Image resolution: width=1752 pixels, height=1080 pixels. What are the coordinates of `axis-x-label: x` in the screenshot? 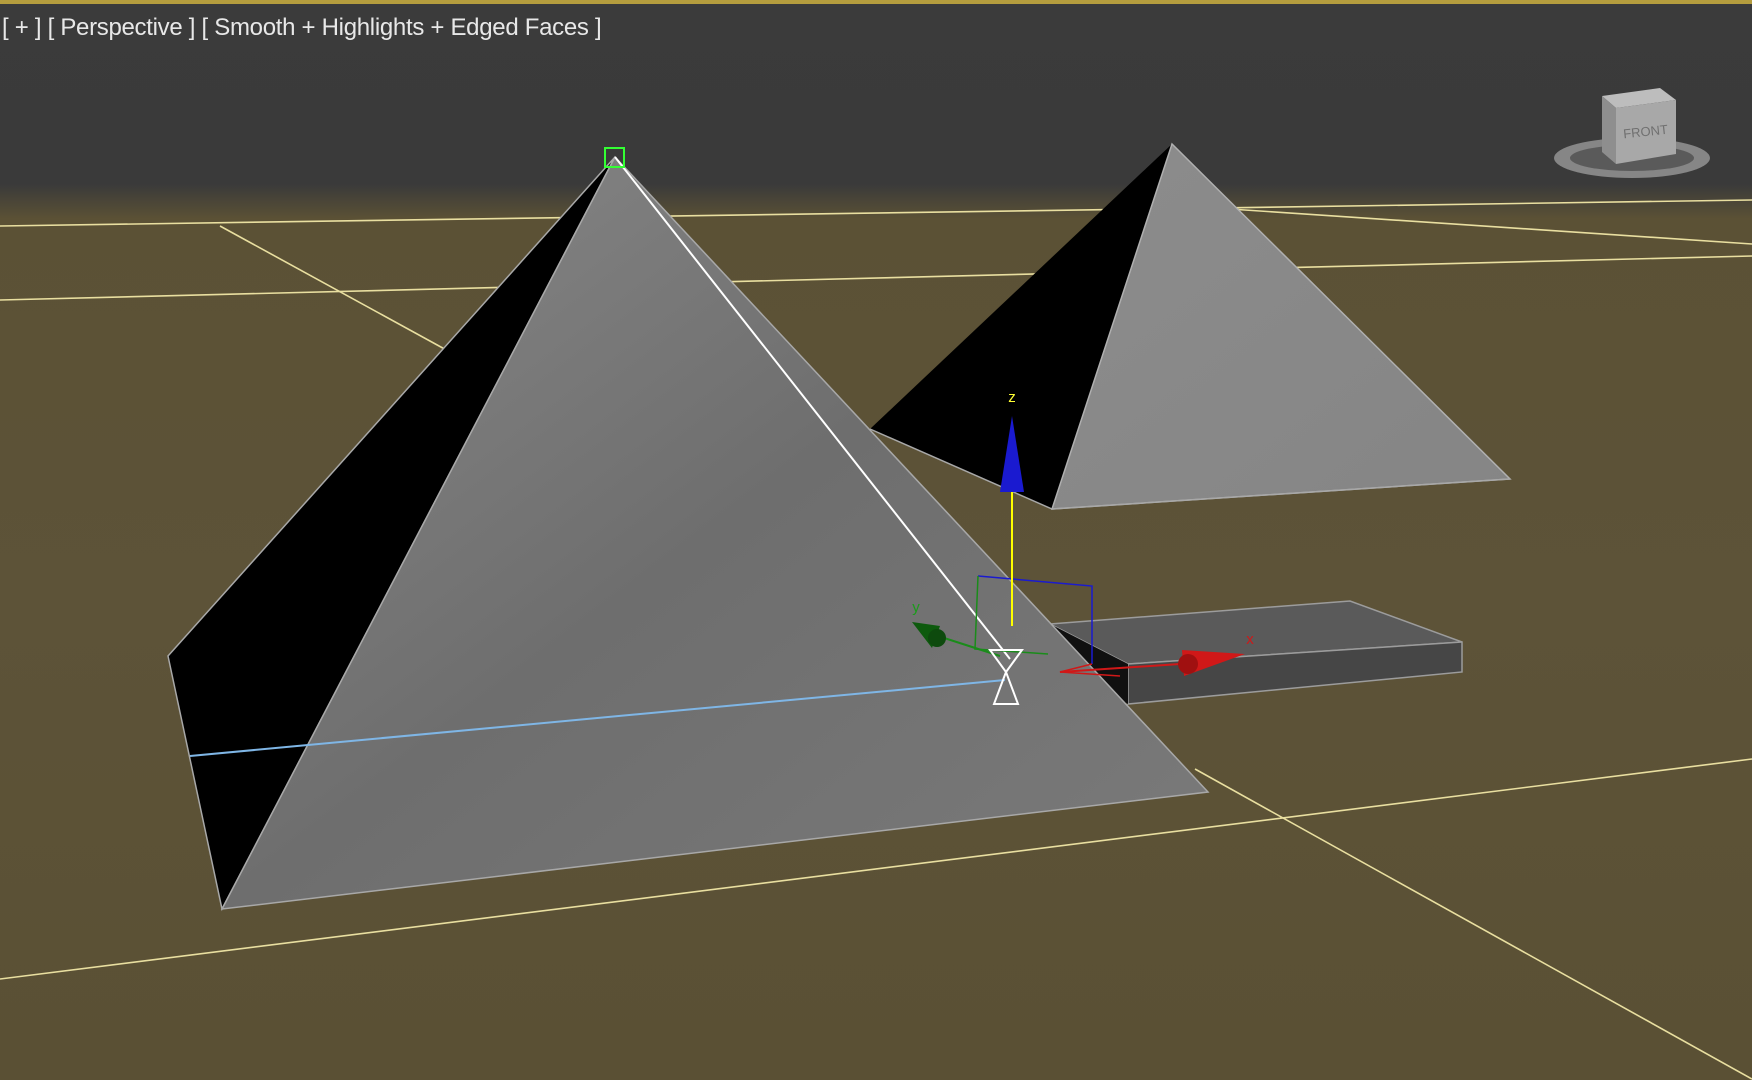 It's located at (1250, 639).